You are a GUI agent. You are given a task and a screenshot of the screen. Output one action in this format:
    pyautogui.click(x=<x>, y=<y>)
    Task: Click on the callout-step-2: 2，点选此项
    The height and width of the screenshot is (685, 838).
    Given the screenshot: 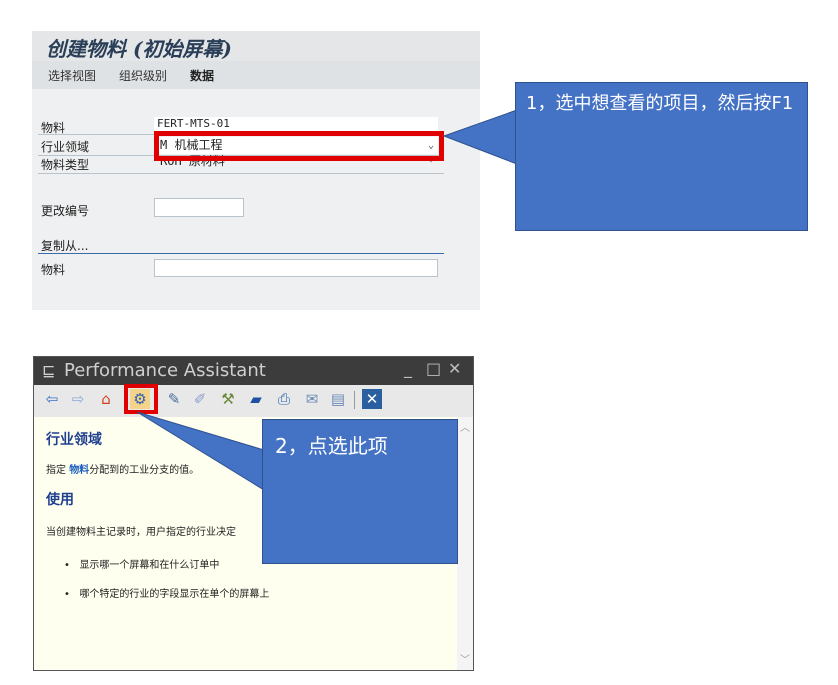 What is the action you would take?
    pyautogui.click(x=360, y=491)
    